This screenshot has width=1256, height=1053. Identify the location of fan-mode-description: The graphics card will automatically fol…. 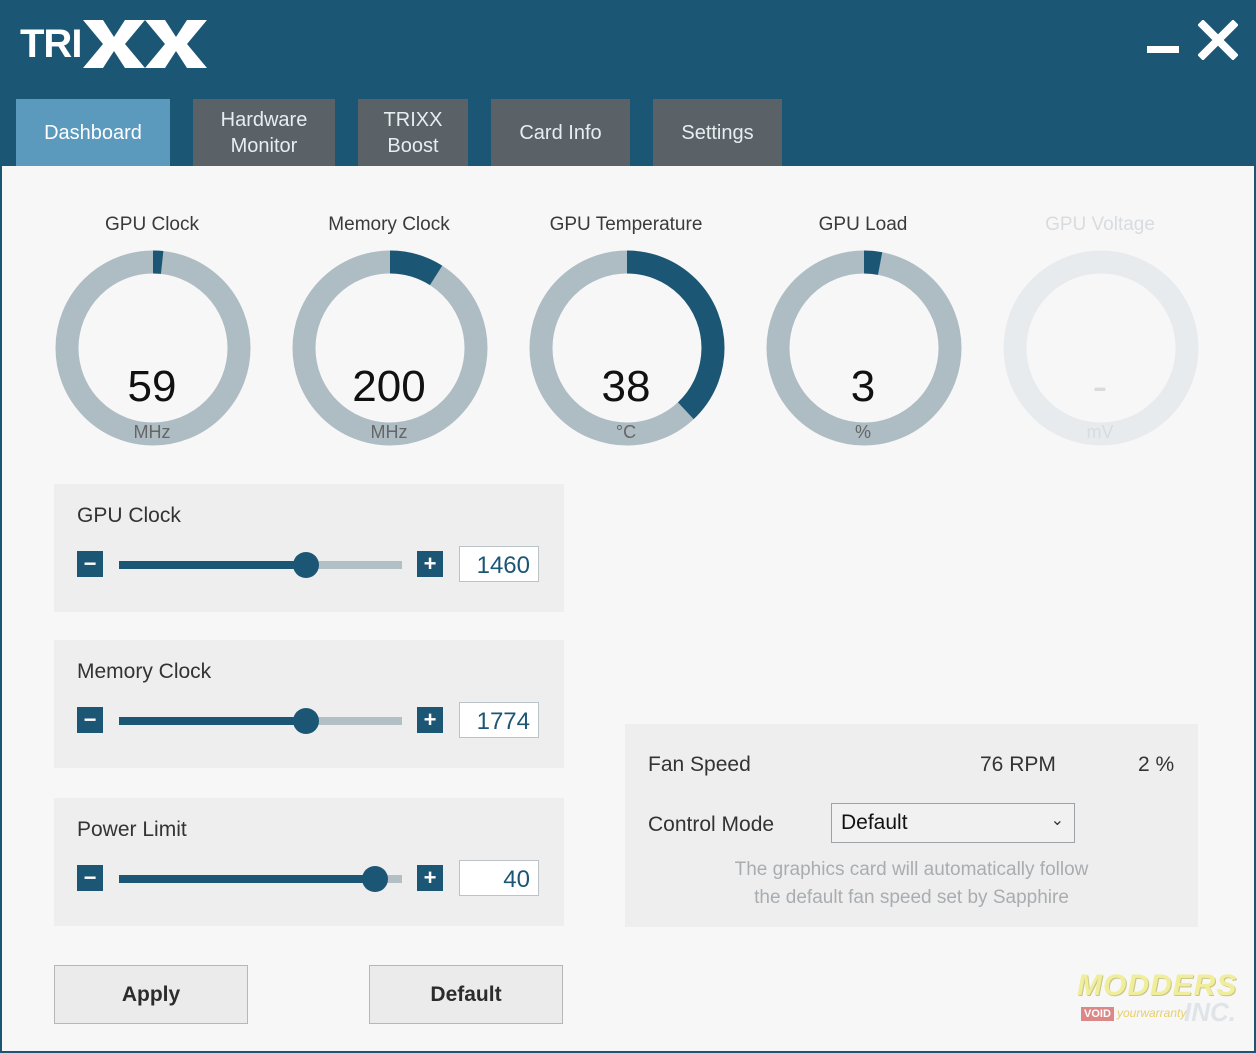
(911, 884).